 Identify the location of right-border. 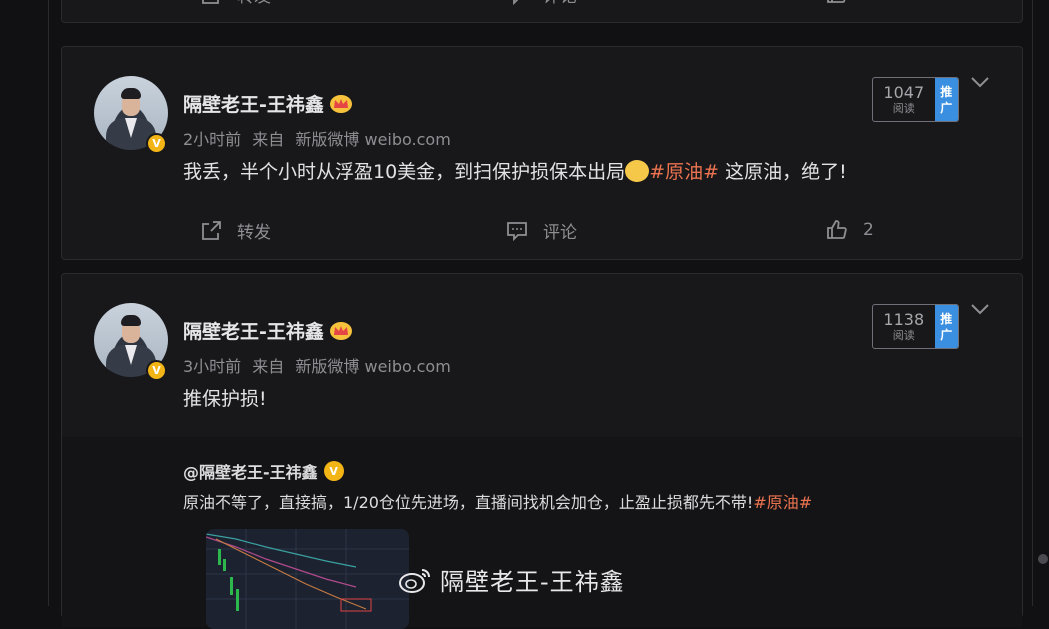
(1032, 303).